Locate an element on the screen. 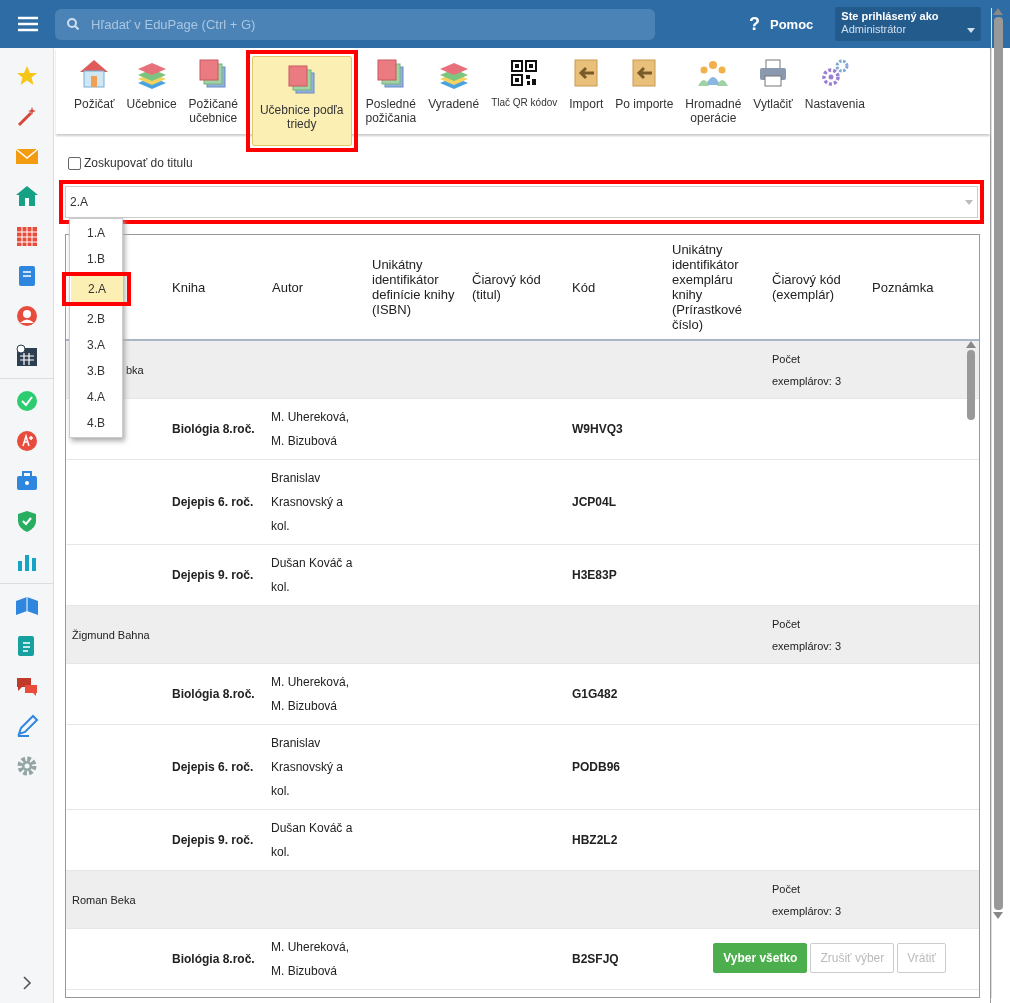 This screenshot has width=1010, height=1003. code-cell-text: H3E83P is located at coordinates (594, 575).